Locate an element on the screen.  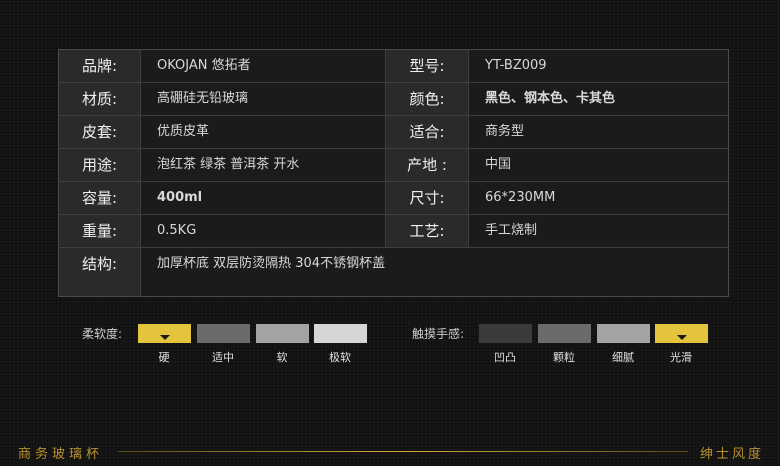
spec-value: 加厚杯底 双层防烫隔热 304不锈钢杯盖 is located at coordinates (434, 272).